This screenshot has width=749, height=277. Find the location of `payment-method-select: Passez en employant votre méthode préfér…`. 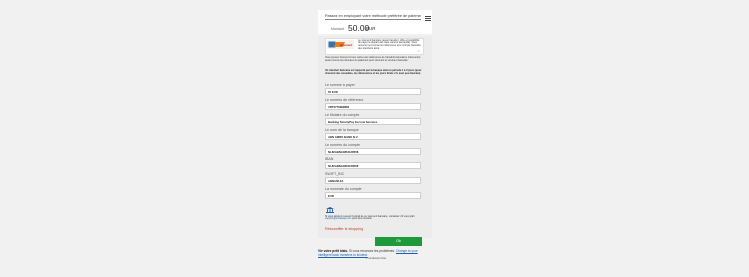

payment-method-select: Passez en employant votre méthode préfér… is located at coordinates (373, 17).